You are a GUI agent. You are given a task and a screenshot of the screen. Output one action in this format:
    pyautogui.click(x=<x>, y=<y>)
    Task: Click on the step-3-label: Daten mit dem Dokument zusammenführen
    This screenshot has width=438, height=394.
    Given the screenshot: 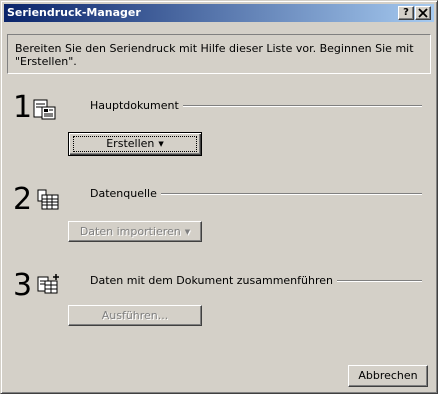 What is the action you would take?
    pyautogui.click(x=213, y=280)
    